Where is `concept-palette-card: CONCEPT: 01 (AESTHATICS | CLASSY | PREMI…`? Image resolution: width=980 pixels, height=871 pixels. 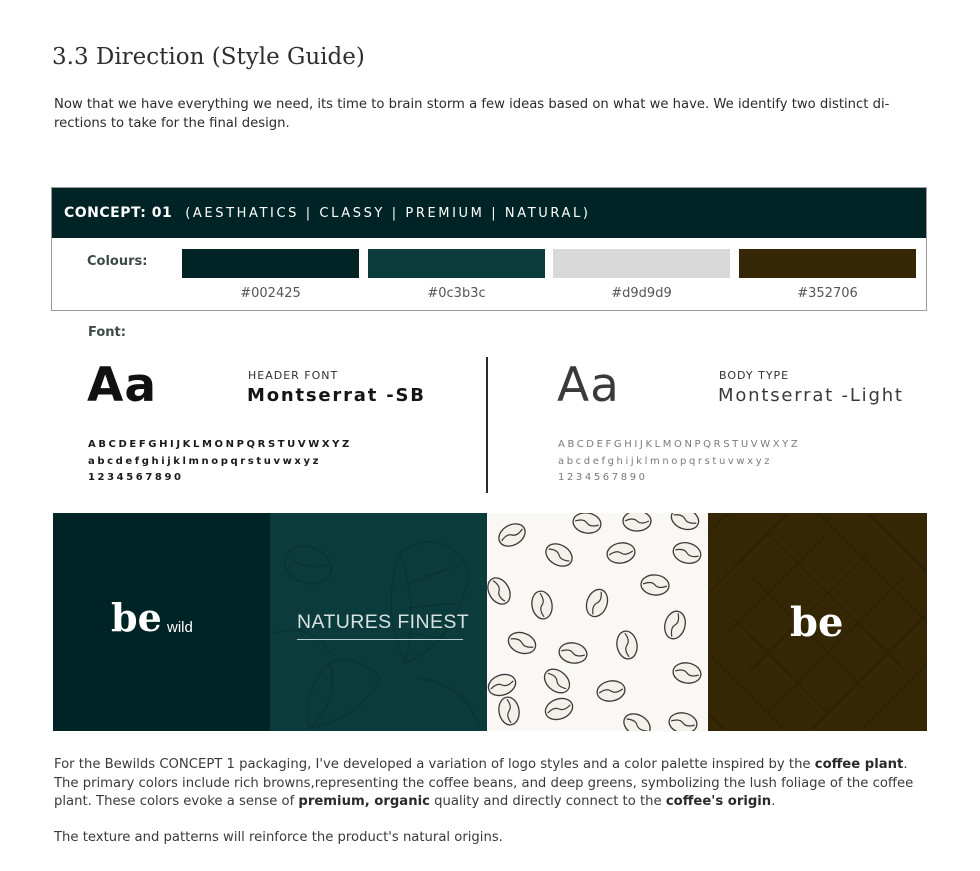
concept-palette-card: CONCEPT: 01 (AESTHATICS | CLASSY | PREMI… is located at coordinates (489, 249).